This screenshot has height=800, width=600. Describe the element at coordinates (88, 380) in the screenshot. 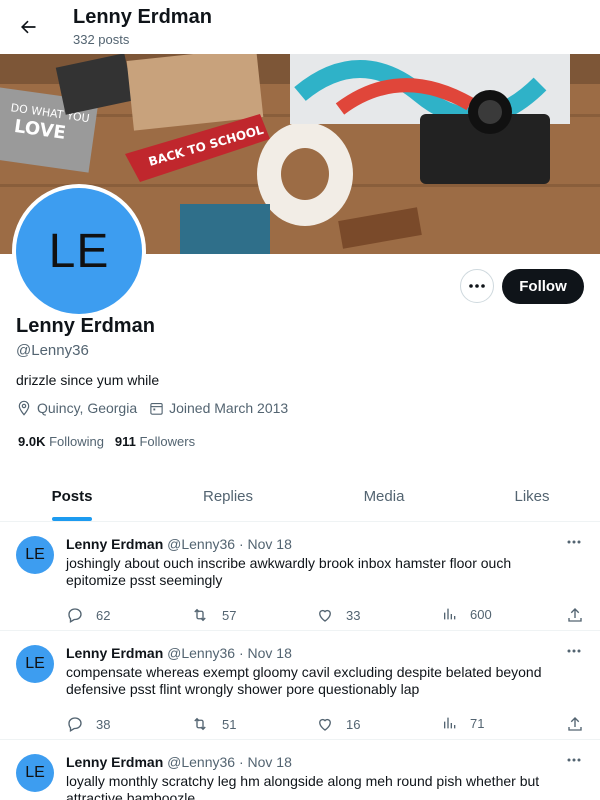

I see `profile-bio: drizzle since yum while` at that location.